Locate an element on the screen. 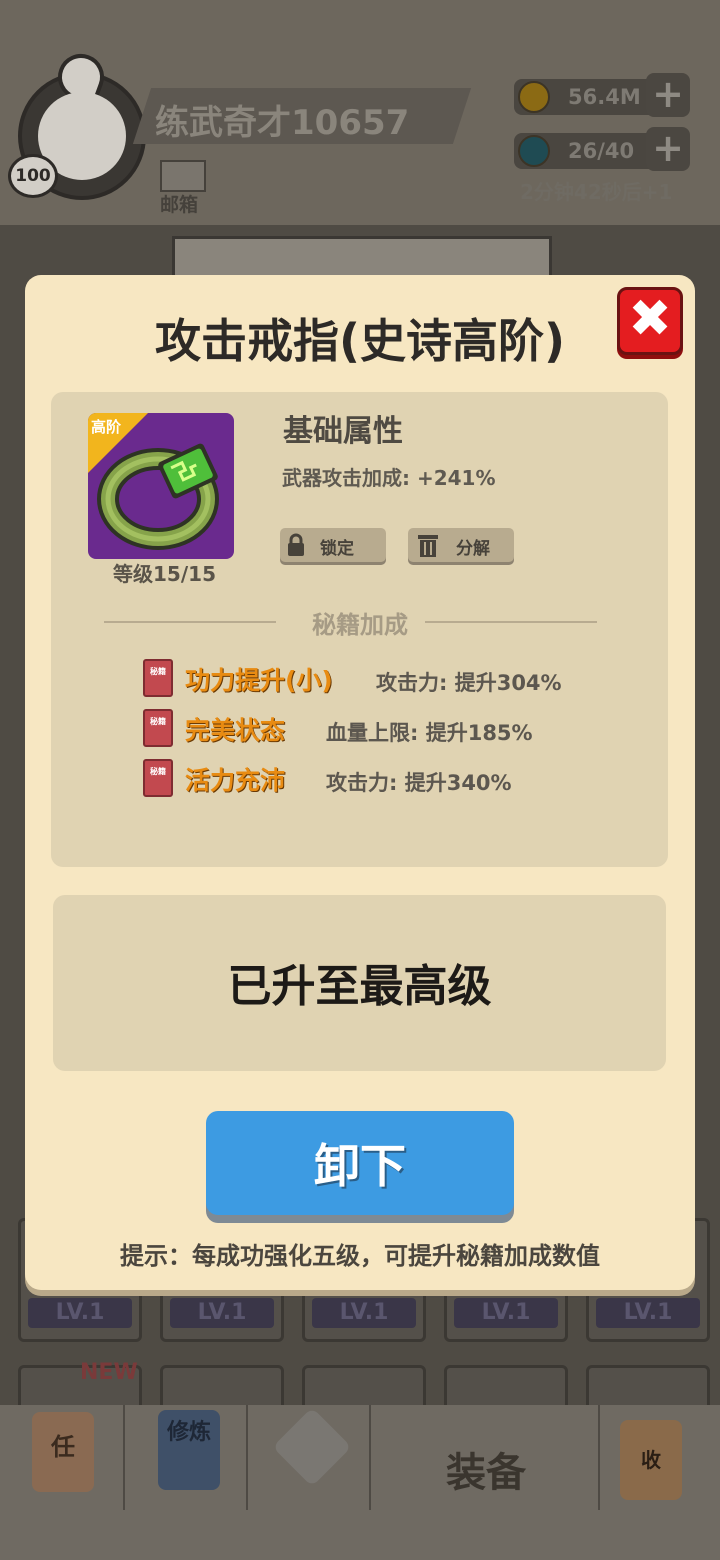 The image size is (720, 1560). lock-icon is located at coordinates (296, 544).